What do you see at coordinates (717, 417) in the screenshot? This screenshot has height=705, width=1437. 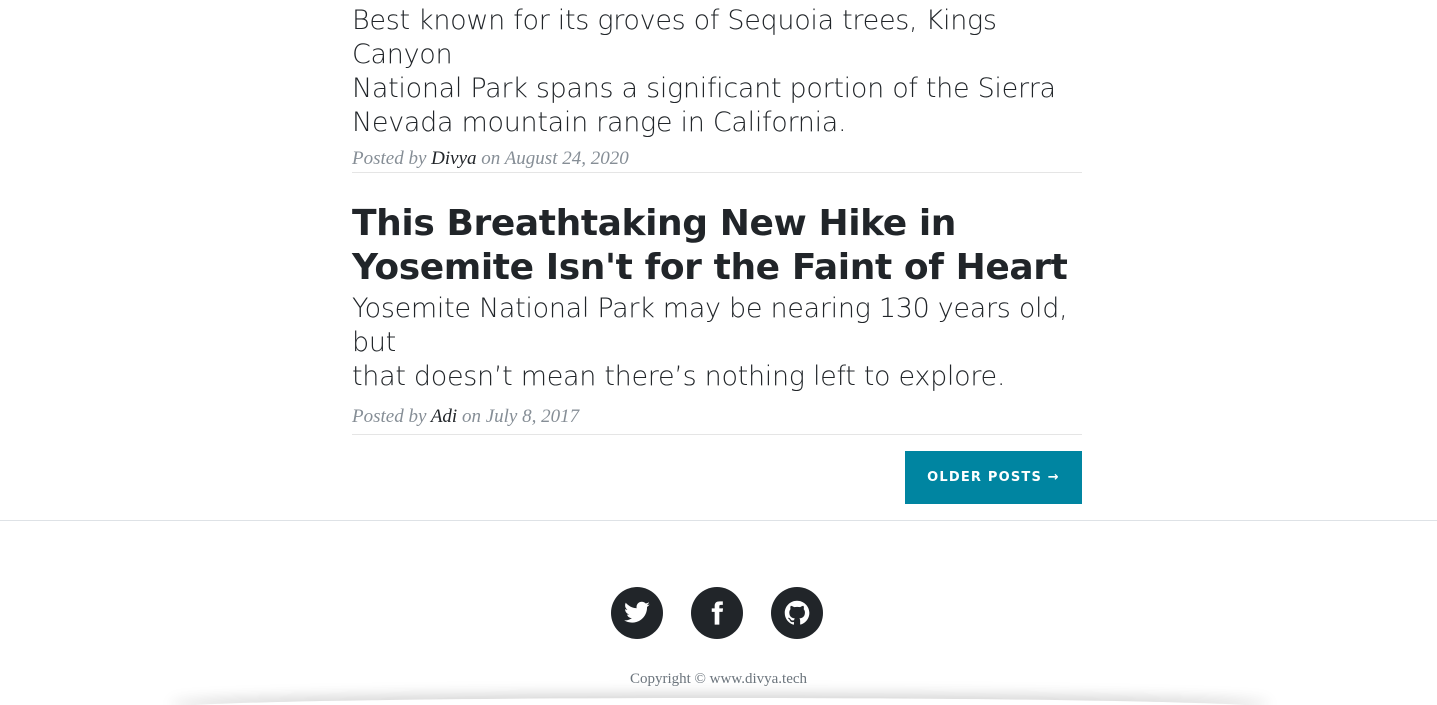 I see `post-meta: Posted by Adi on July 8, 2017` at bounding box center [717, 417].